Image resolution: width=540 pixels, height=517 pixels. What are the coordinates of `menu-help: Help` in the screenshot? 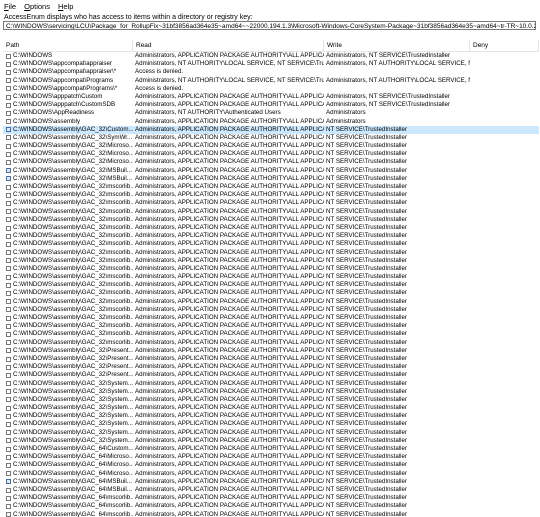 It's located at (65, 6).